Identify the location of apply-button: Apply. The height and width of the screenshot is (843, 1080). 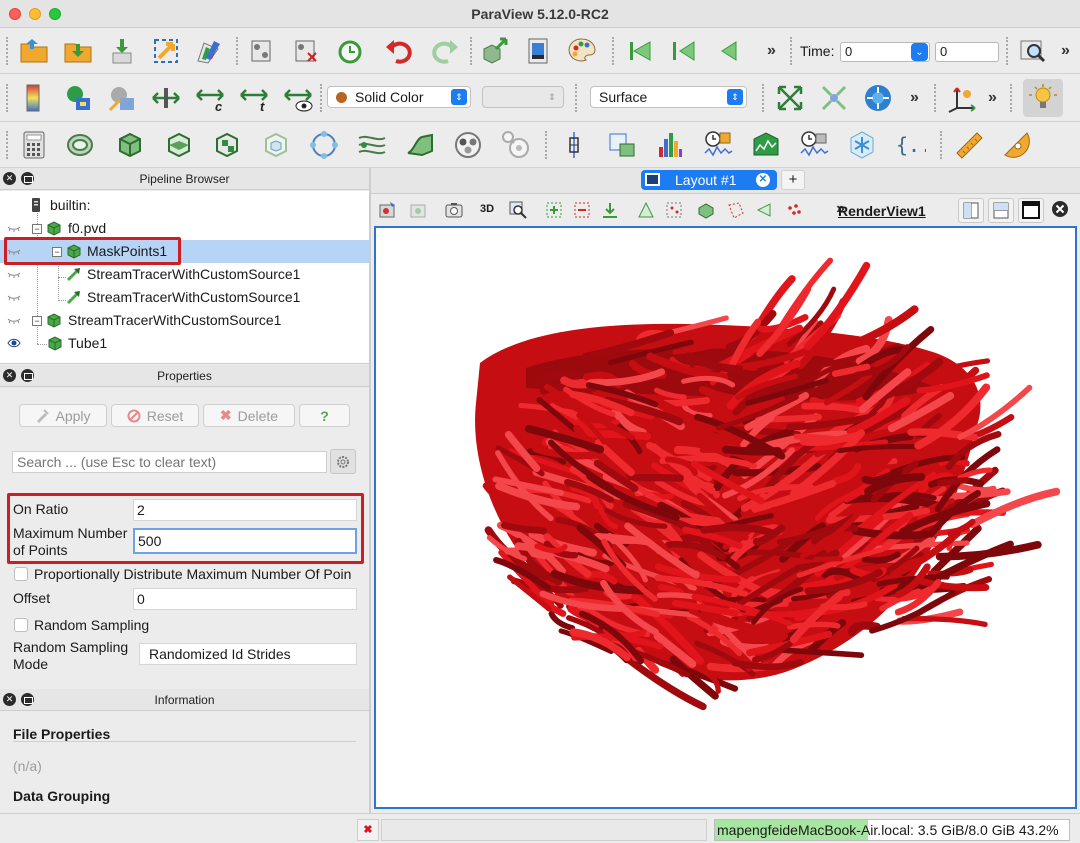
(63, 415).